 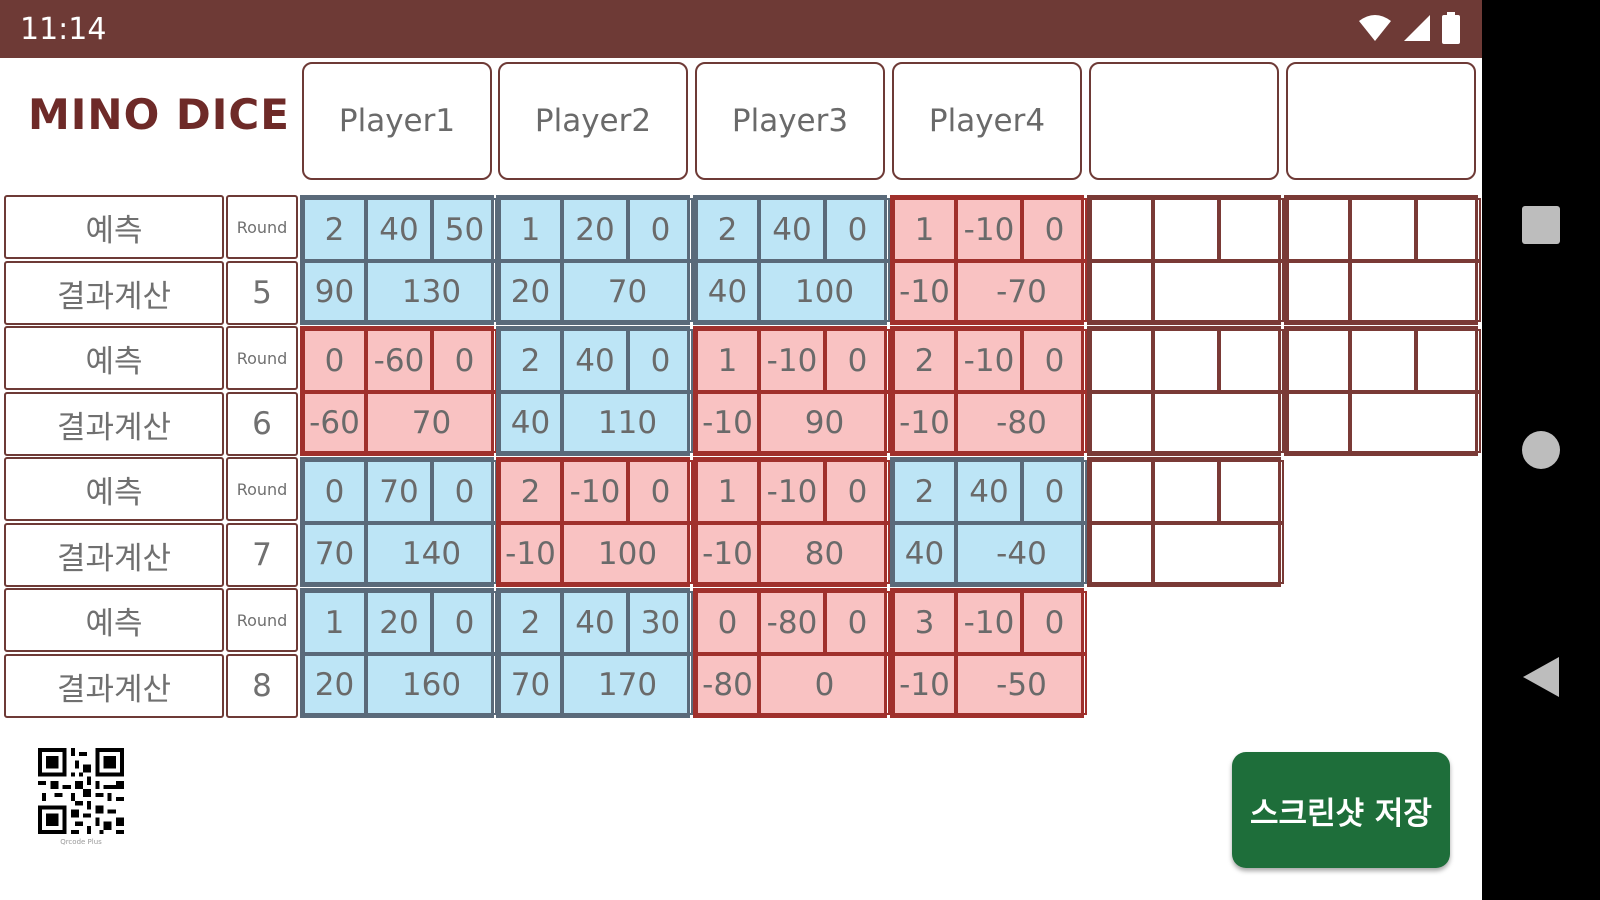 What do you see at coordinates (987, 121) in the screenshot?
I see `player-header-4: Player4` at bounding box center [987, 121].